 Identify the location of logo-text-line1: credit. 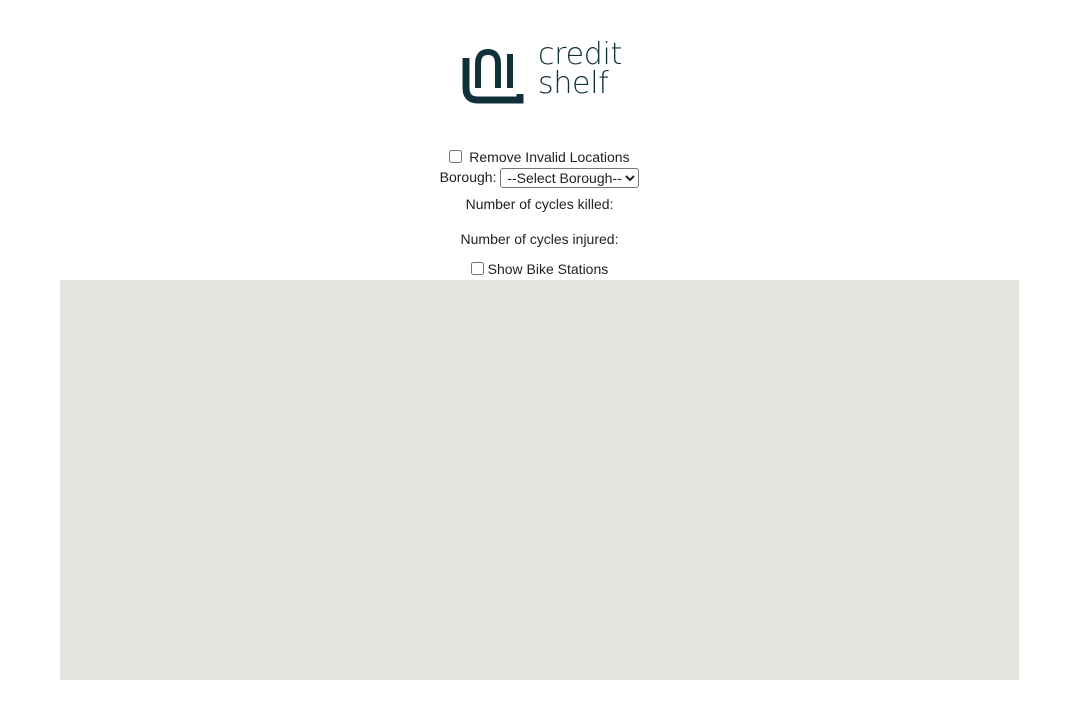
(580, 54).